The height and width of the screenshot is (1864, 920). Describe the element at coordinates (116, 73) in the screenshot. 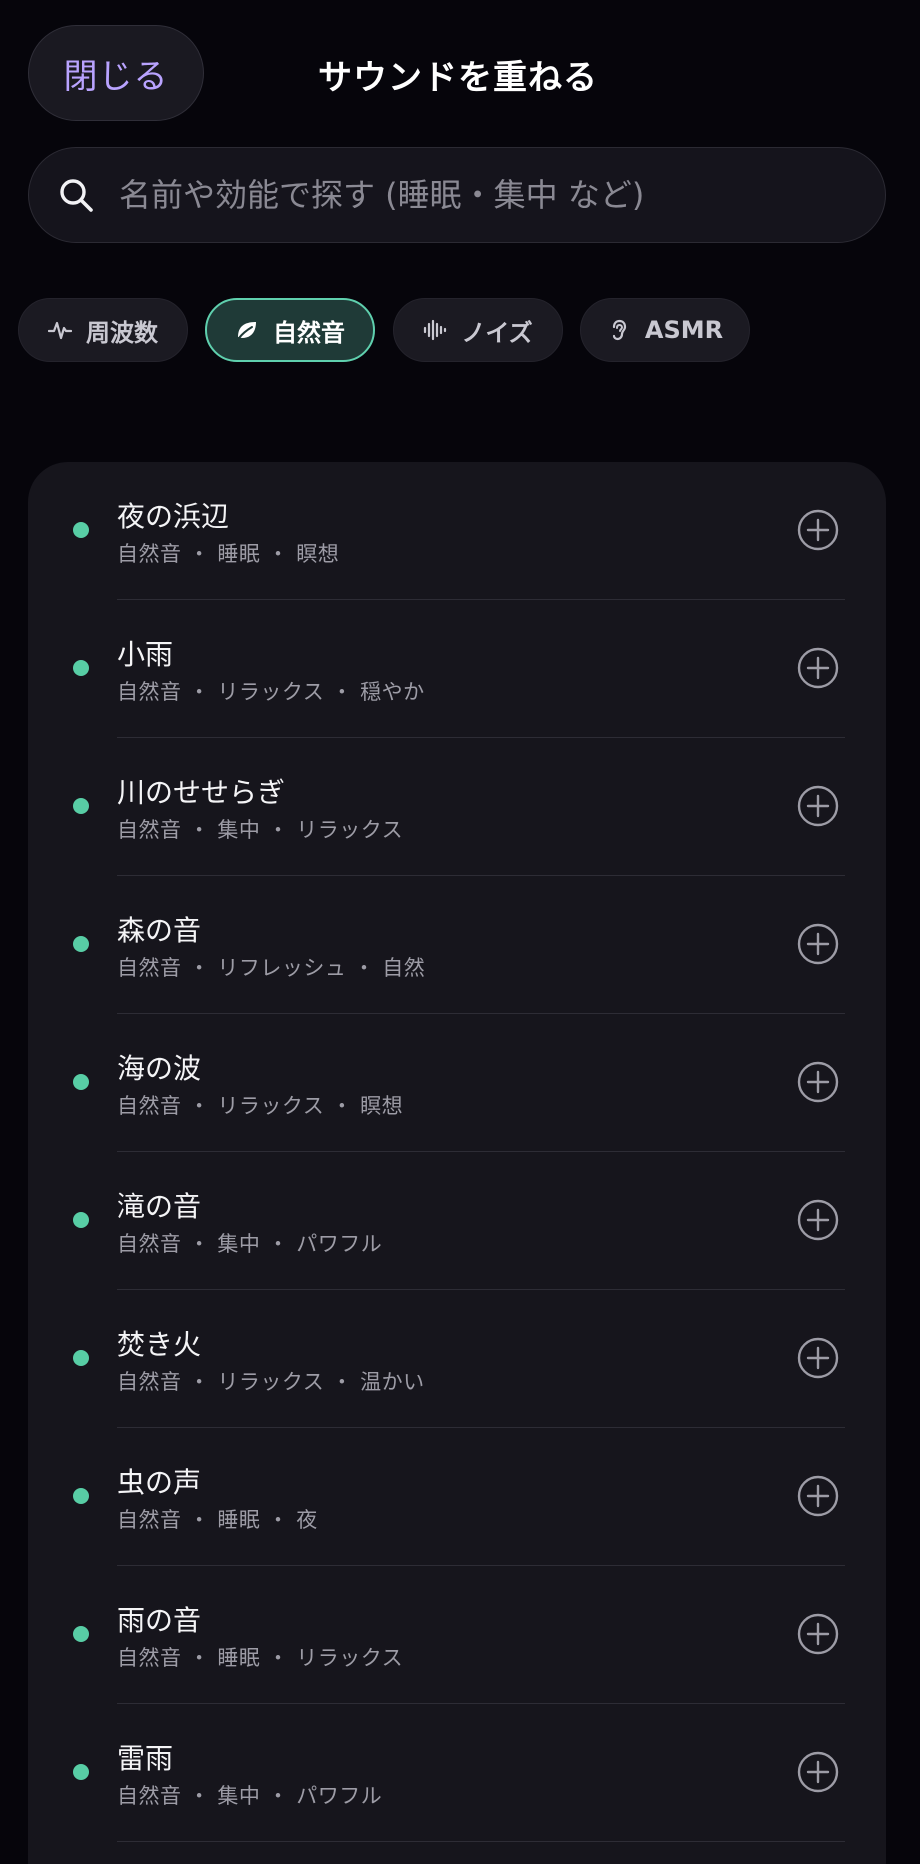

I see `close-button: 閉じる` at that location.